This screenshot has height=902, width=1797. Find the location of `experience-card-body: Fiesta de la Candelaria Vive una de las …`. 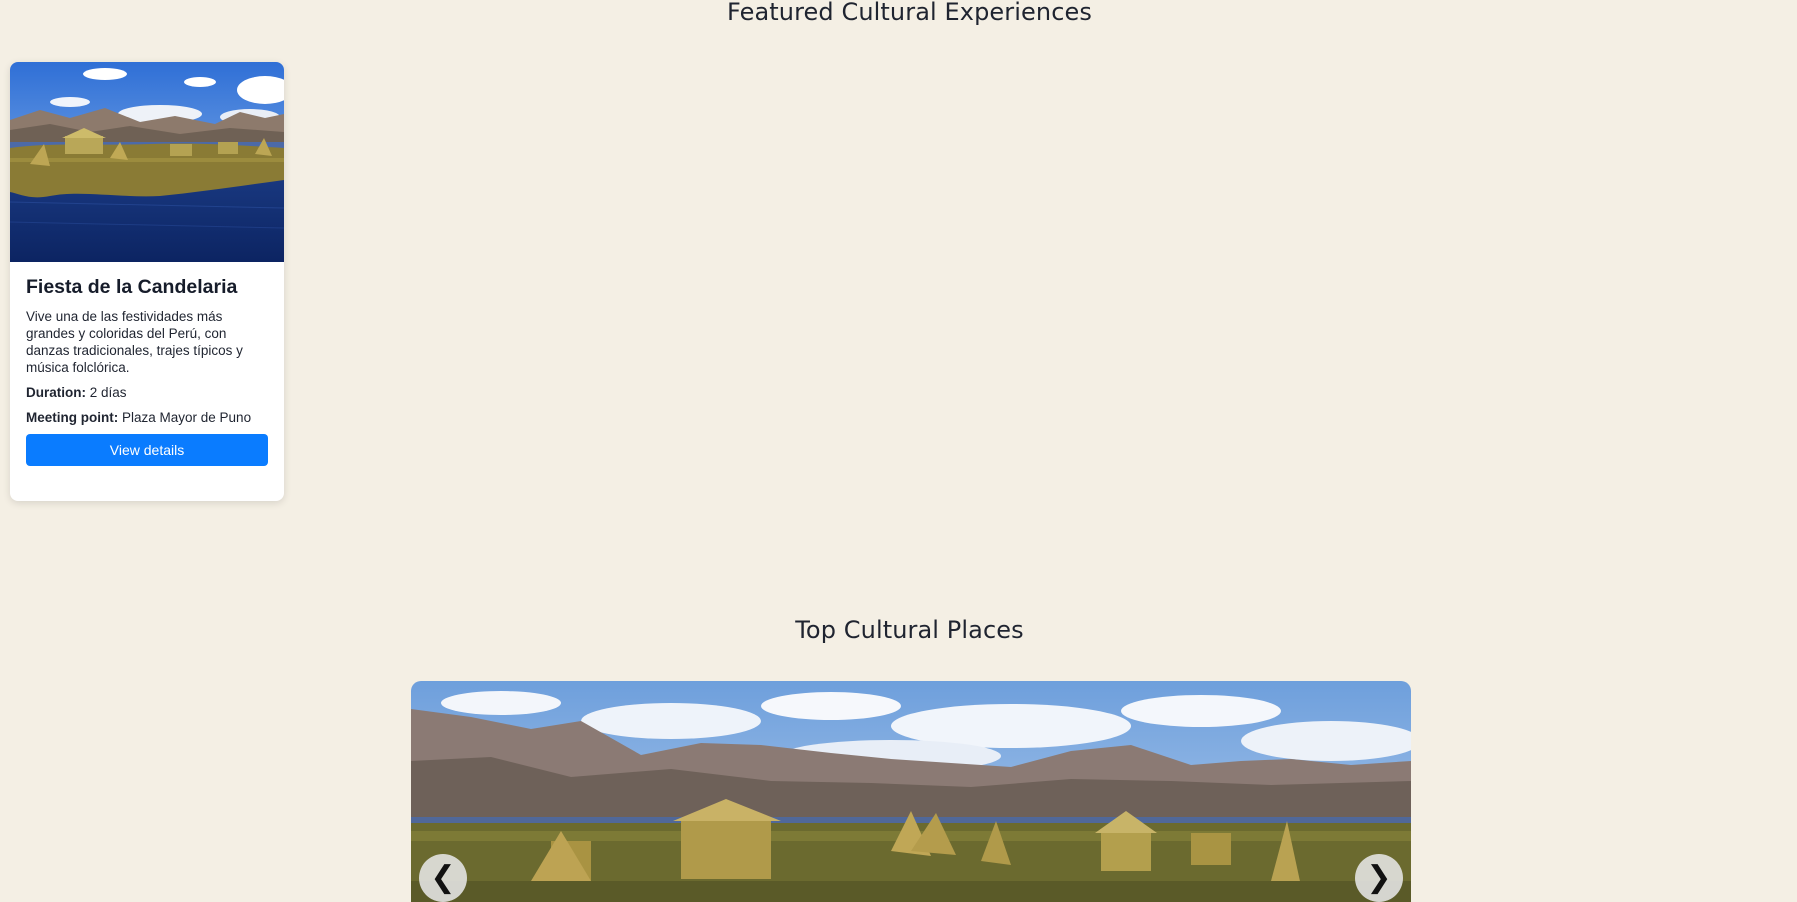

experience-card-body: Fiesta de la Candelaria Vive una de las … is located at coordinates (147, 364).